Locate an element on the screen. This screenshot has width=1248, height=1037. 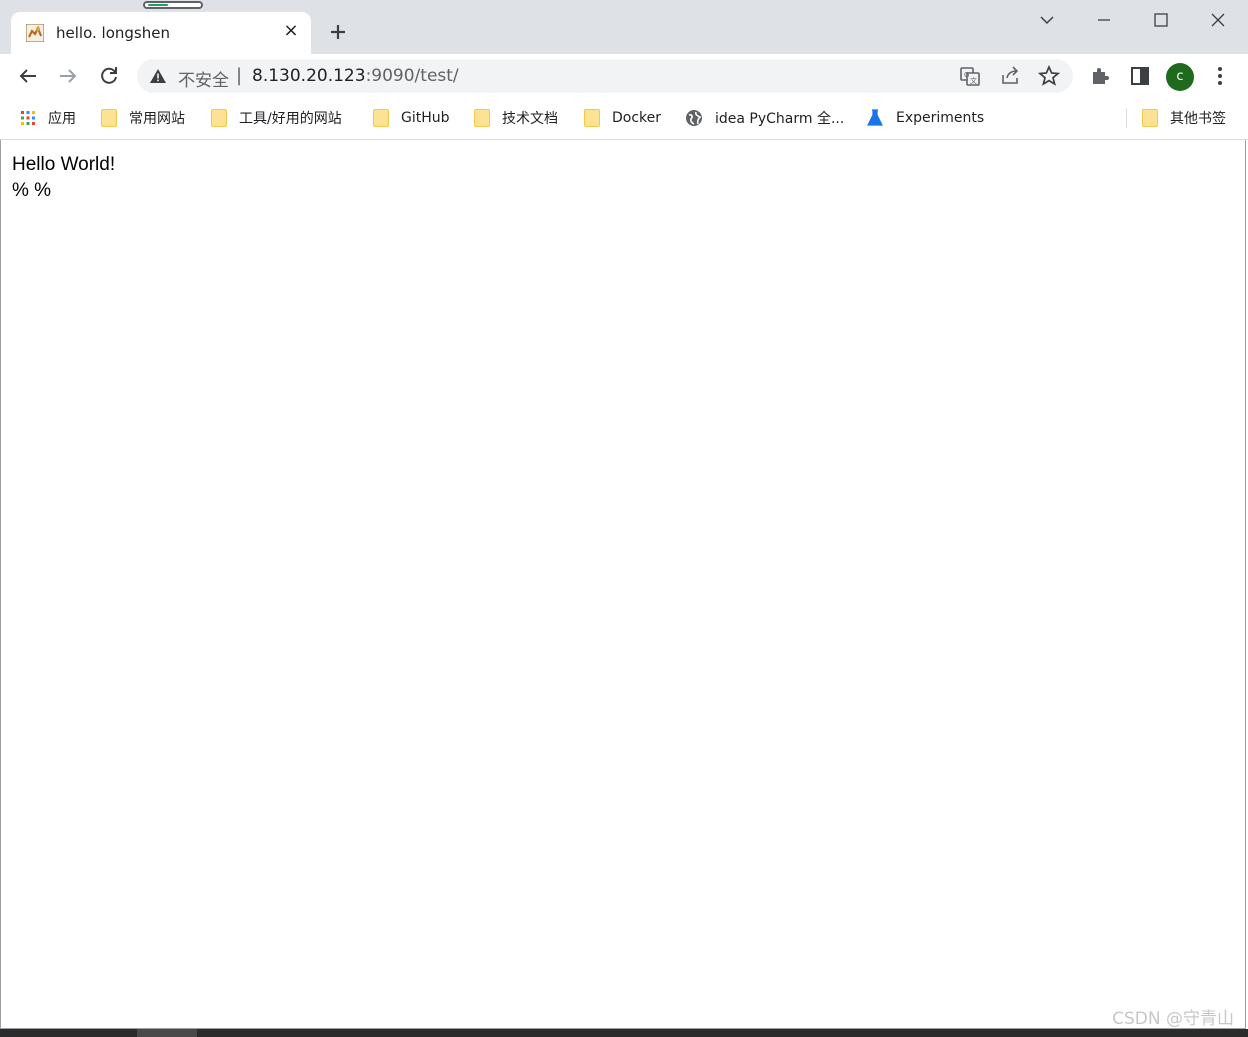
browser-toolbar: 不安全 | 8.130.20.123:9090/test/ G 文 c is located at coordinates (624, 76).